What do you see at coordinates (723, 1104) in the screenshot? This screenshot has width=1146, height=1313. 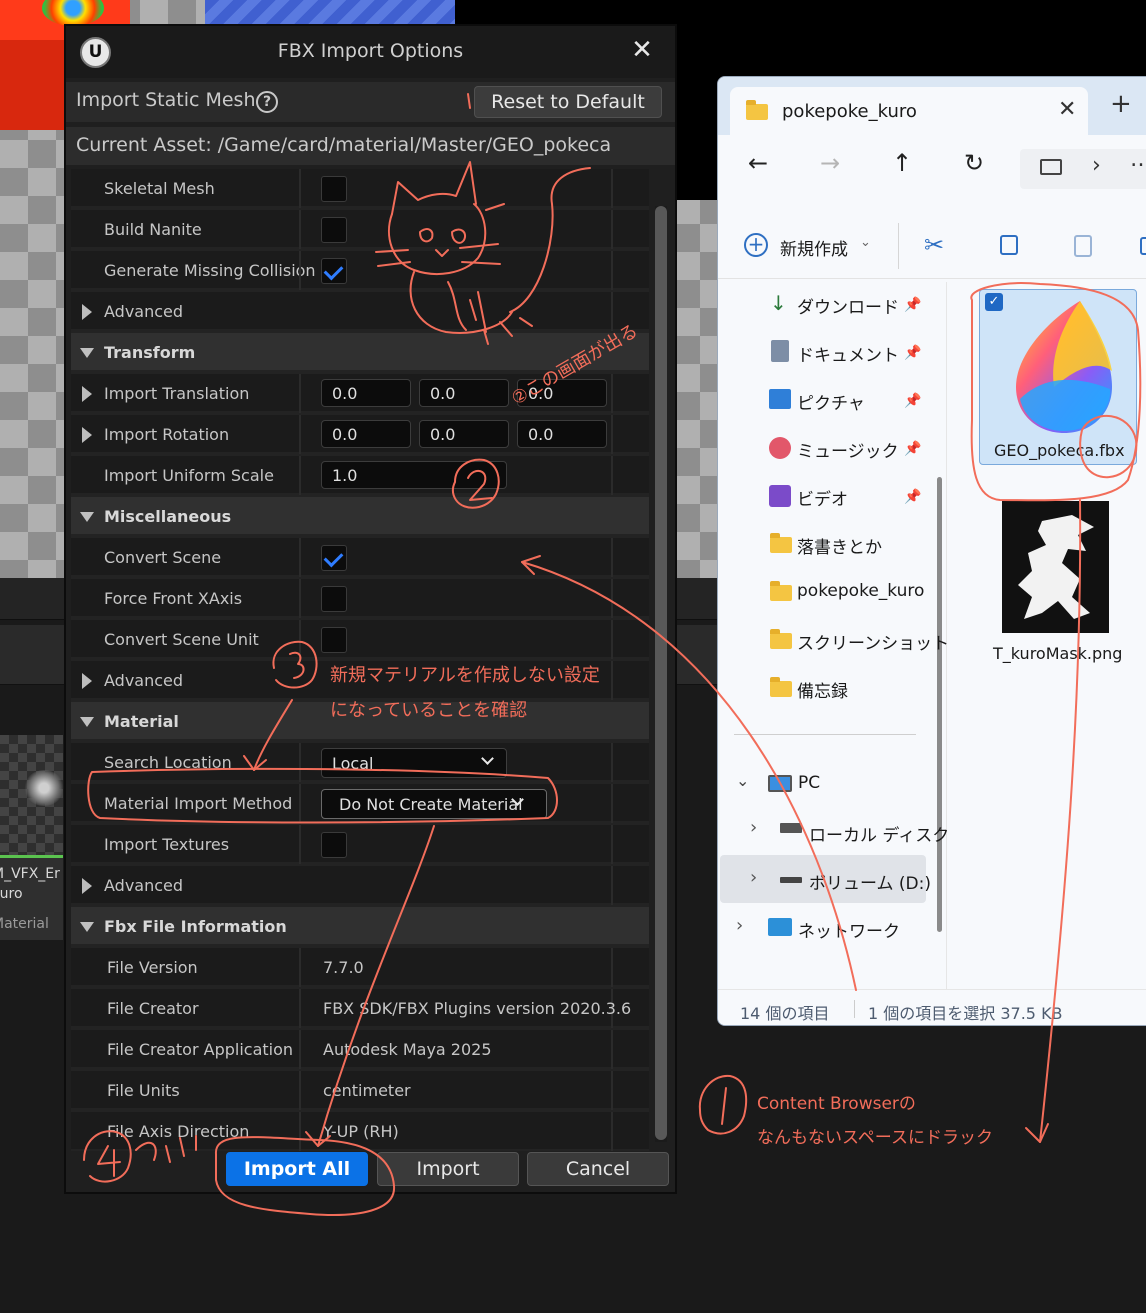 I see `step-1-circle` at bounding box center [723, 1104].